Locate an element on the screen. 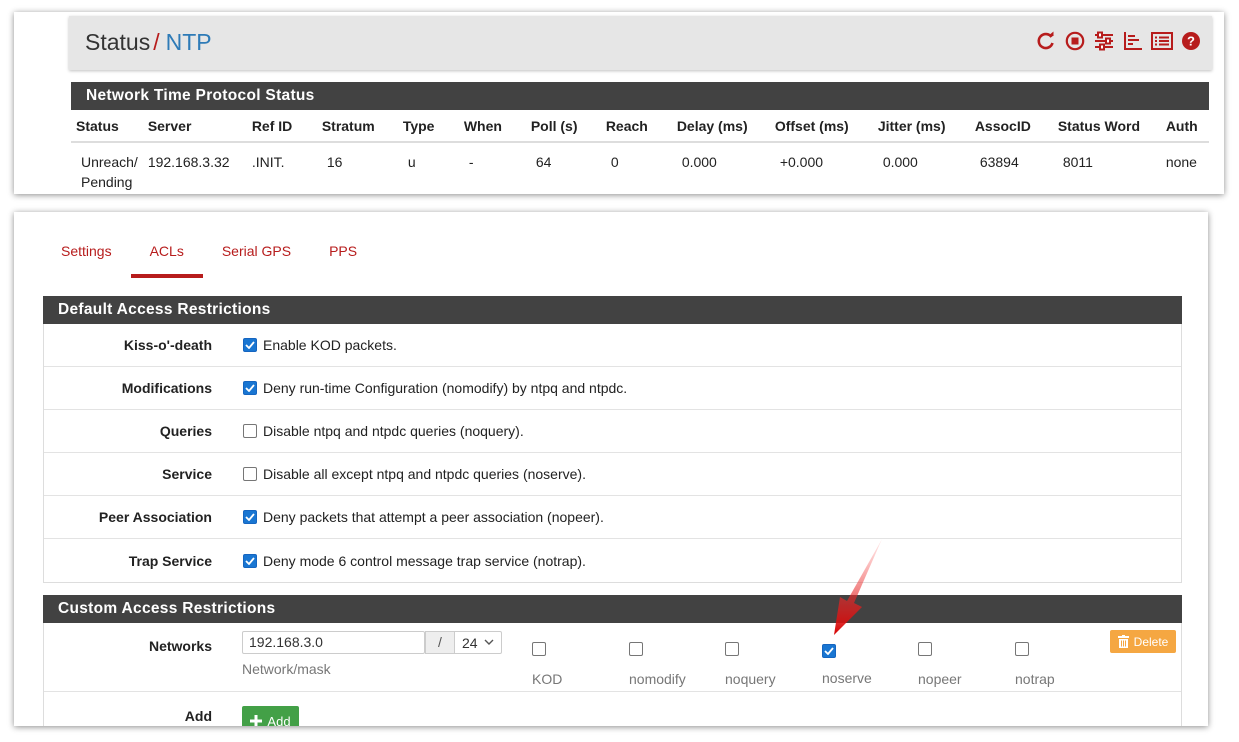  col-statusword: Status Word is located at coordinates (1106, 126).